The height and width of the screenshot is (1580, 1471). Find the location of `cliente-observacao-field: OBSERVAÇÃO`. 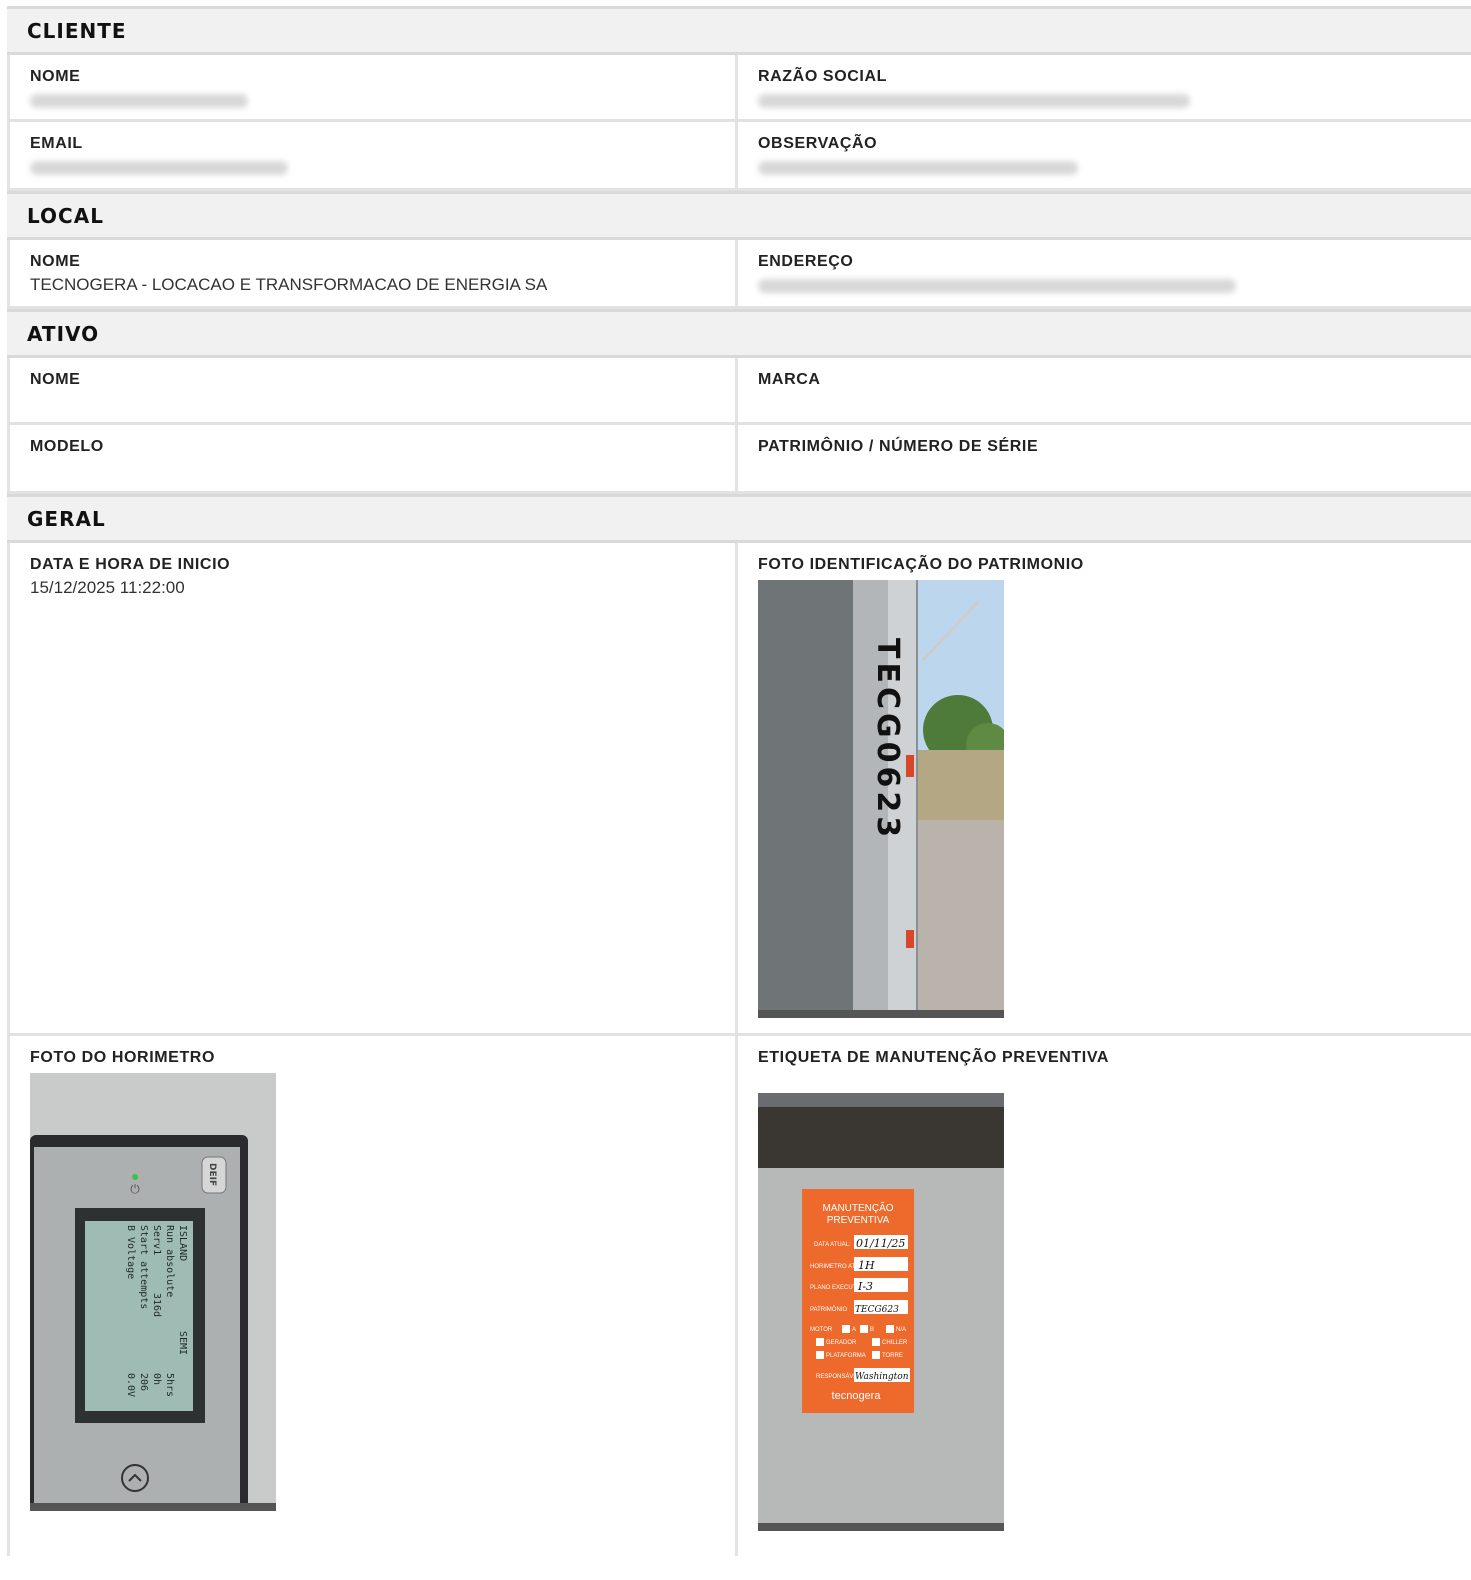

cliente-observacao-field: OBSERVAÇÃO is located at coordinates (1104, 155).